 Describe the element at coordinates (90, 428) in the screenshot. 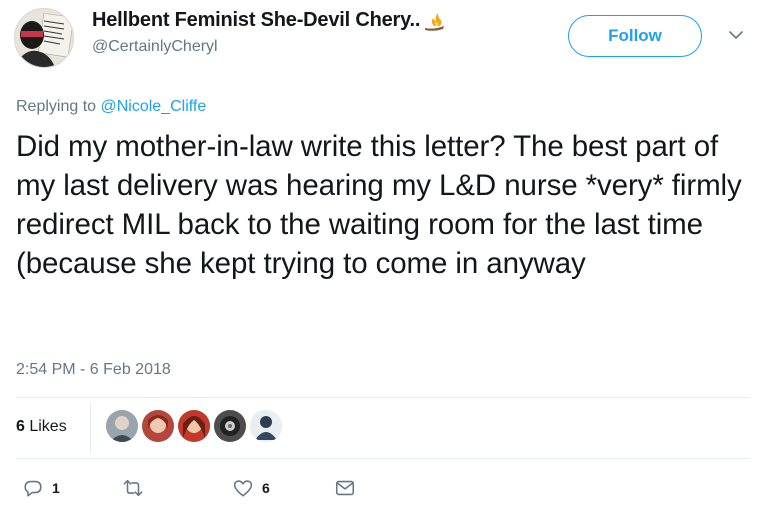

I see `vertical-divider` at that location.